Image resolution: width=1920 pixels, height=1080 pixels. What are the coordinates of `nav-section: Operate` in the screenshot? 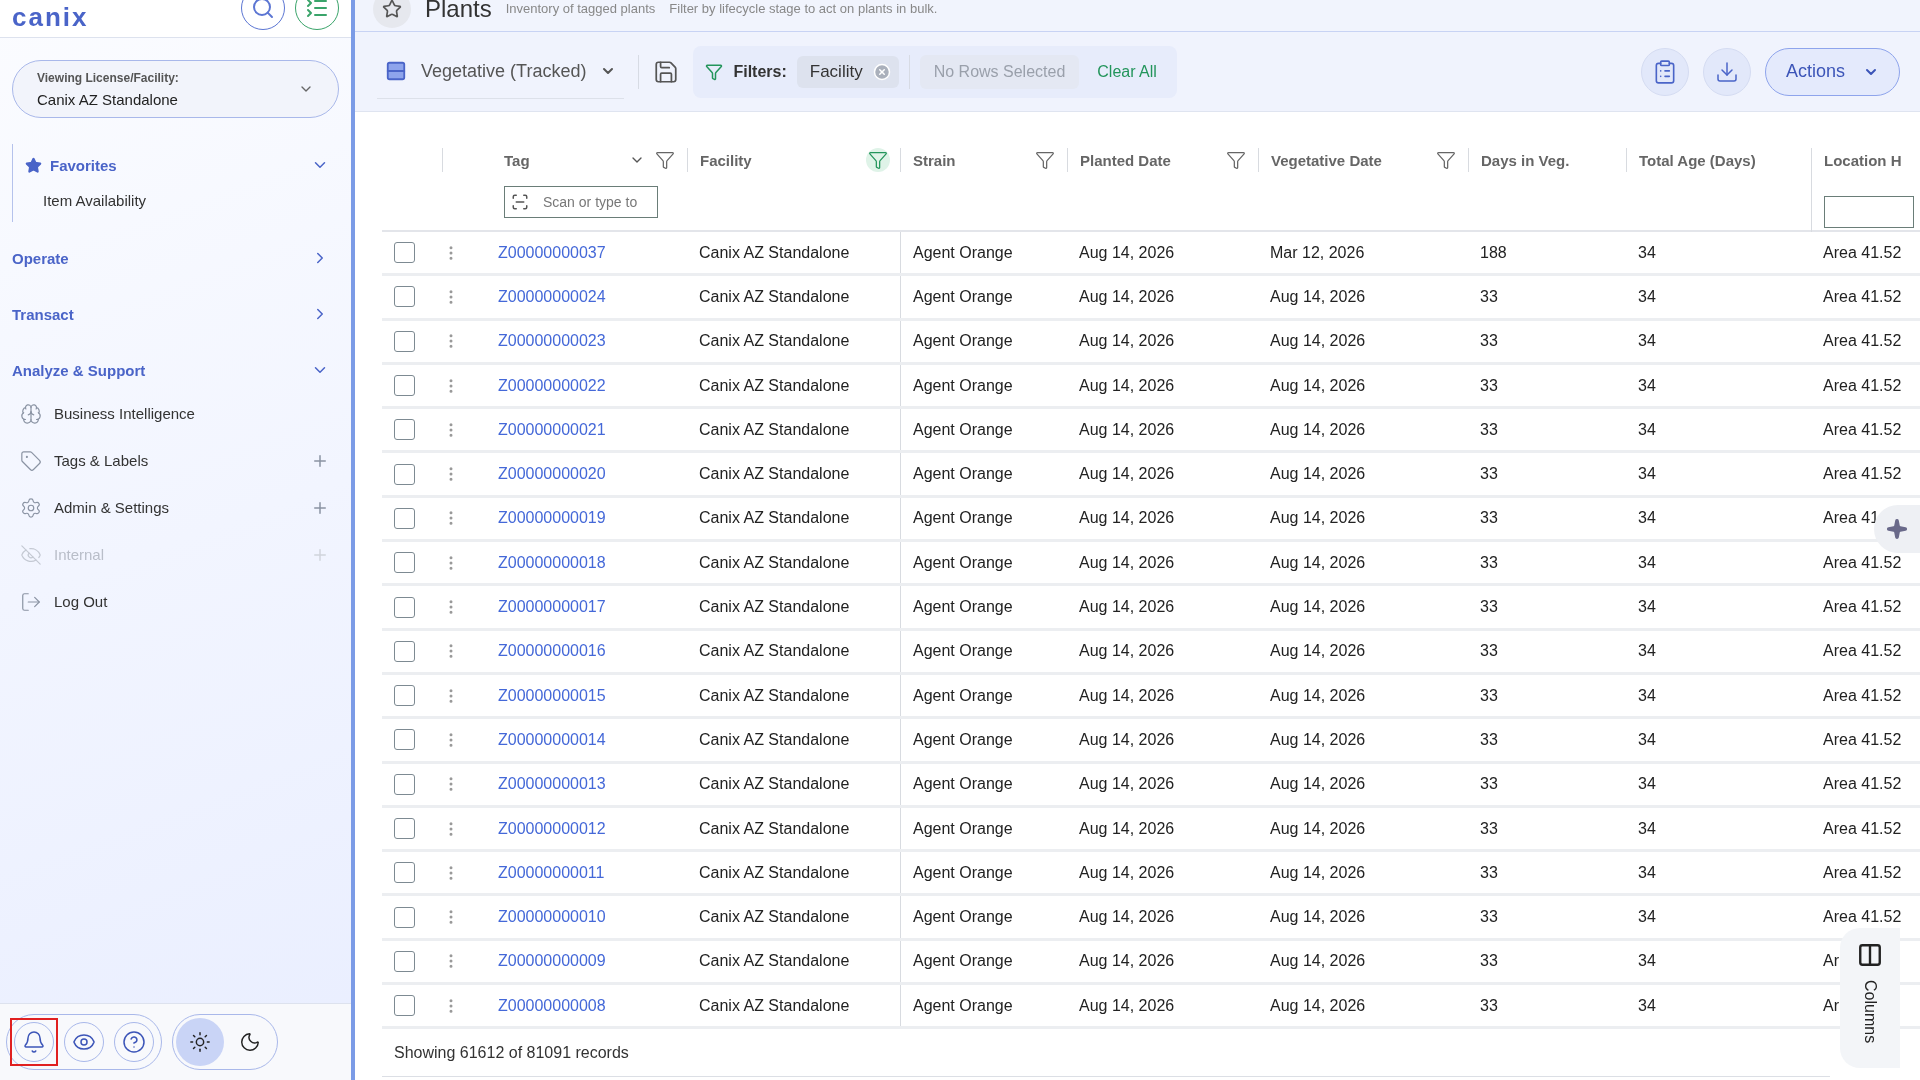 It's located at (175, 258).